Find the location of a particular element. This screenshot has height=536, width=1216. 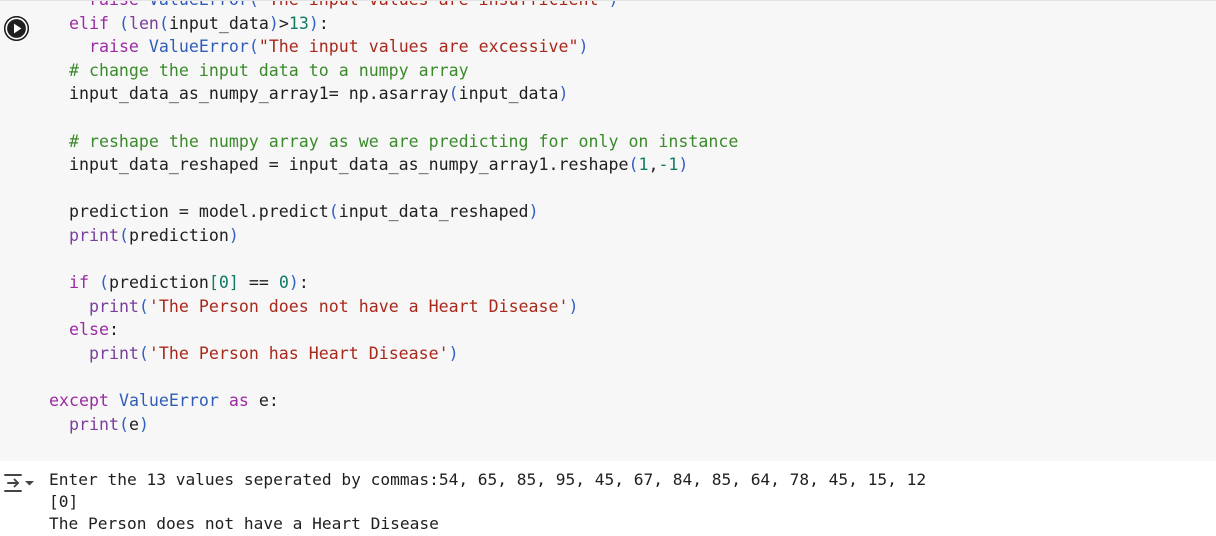

code-token: else is located at coordinates (88, 330).